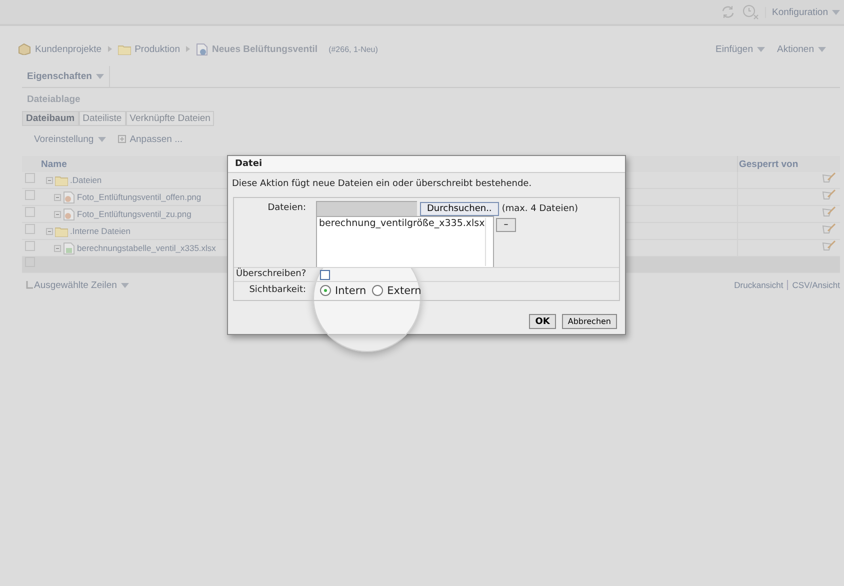 This screenshot has height=586, width=844. What do you see at coordinates (540, 209) in the screenshot?
I see `file-limit-note: (max. 4 Dateien)` at bounding box center [540, 209].